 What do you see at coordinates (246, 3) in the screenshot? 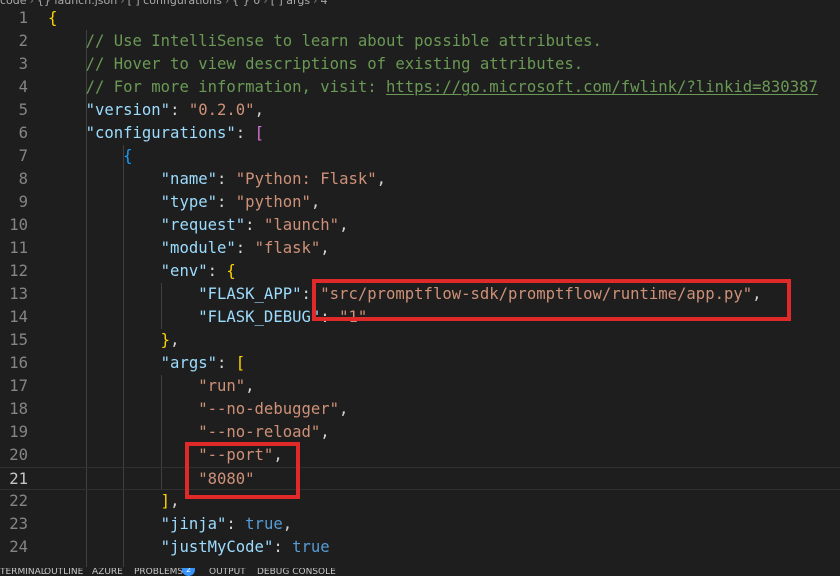
I see `breadcrumb-item: { } 0` at bounding box center [246, 3].